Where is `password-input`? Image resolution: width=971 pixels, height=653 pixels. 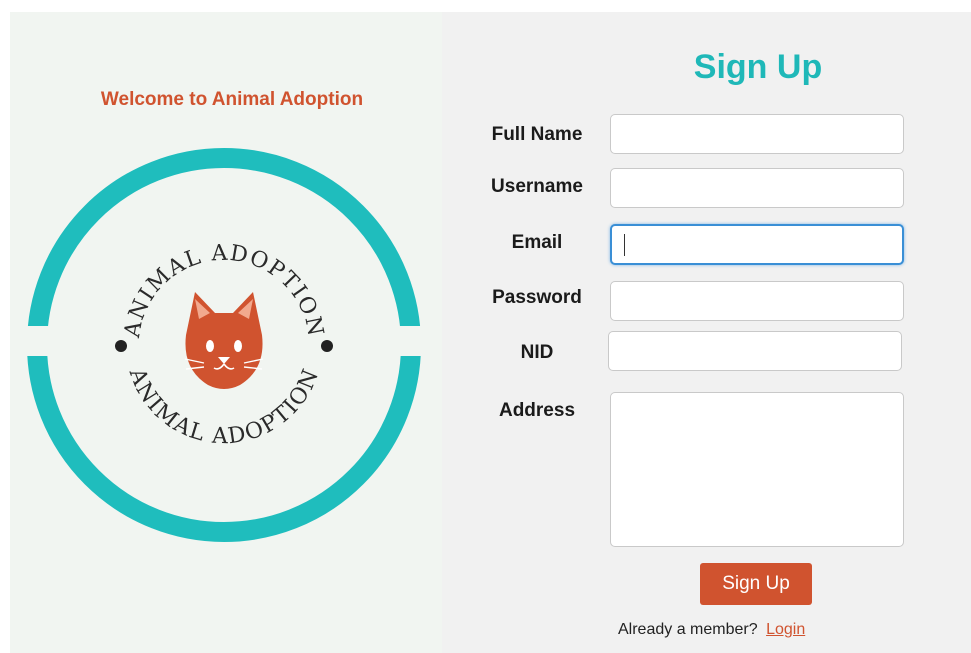 password-input is located at coordinates (757, 301).